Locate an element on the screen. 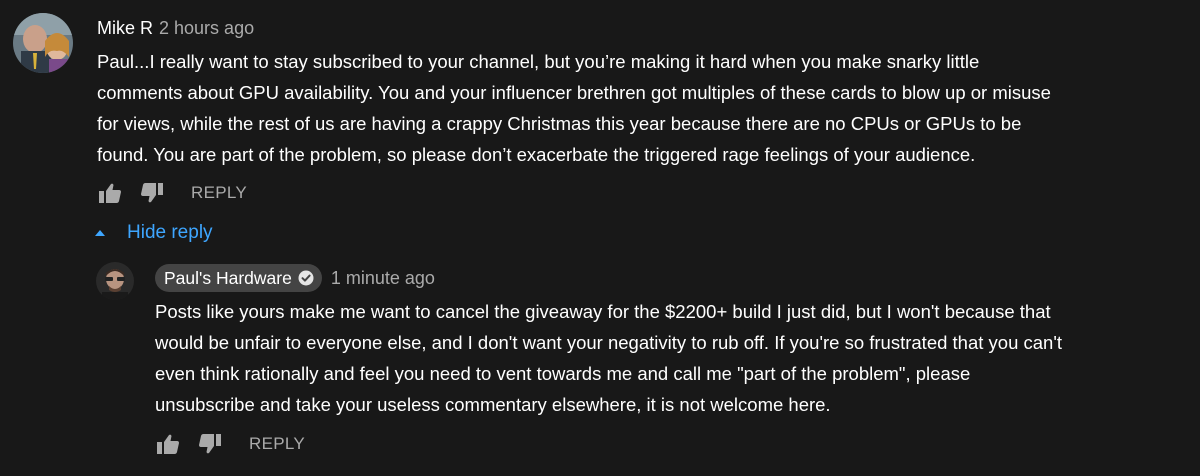 Image resolution: width=1200 pixels, height=476 pixels. channel-avatar-photo-icon is located at coordinates (115, 281).